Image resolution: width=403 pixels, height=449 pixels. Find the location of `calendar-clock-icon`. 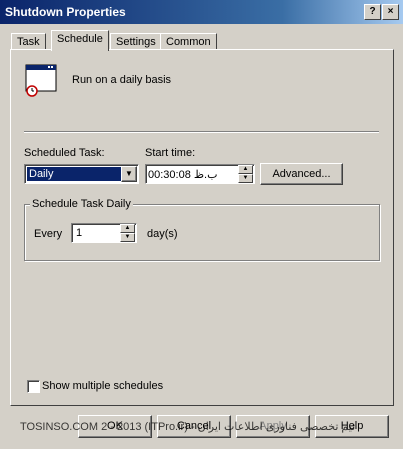

calendar-clock-icon is located at coordinates (41, 80).